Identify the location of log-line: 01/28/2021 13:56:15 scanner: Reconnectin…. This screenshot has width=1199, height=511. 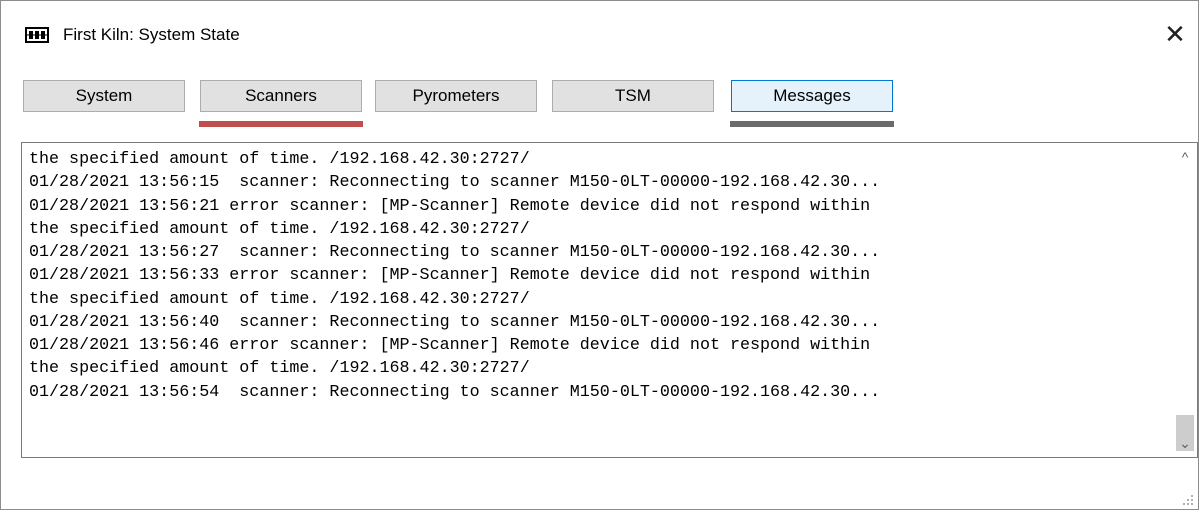
(455, 183).